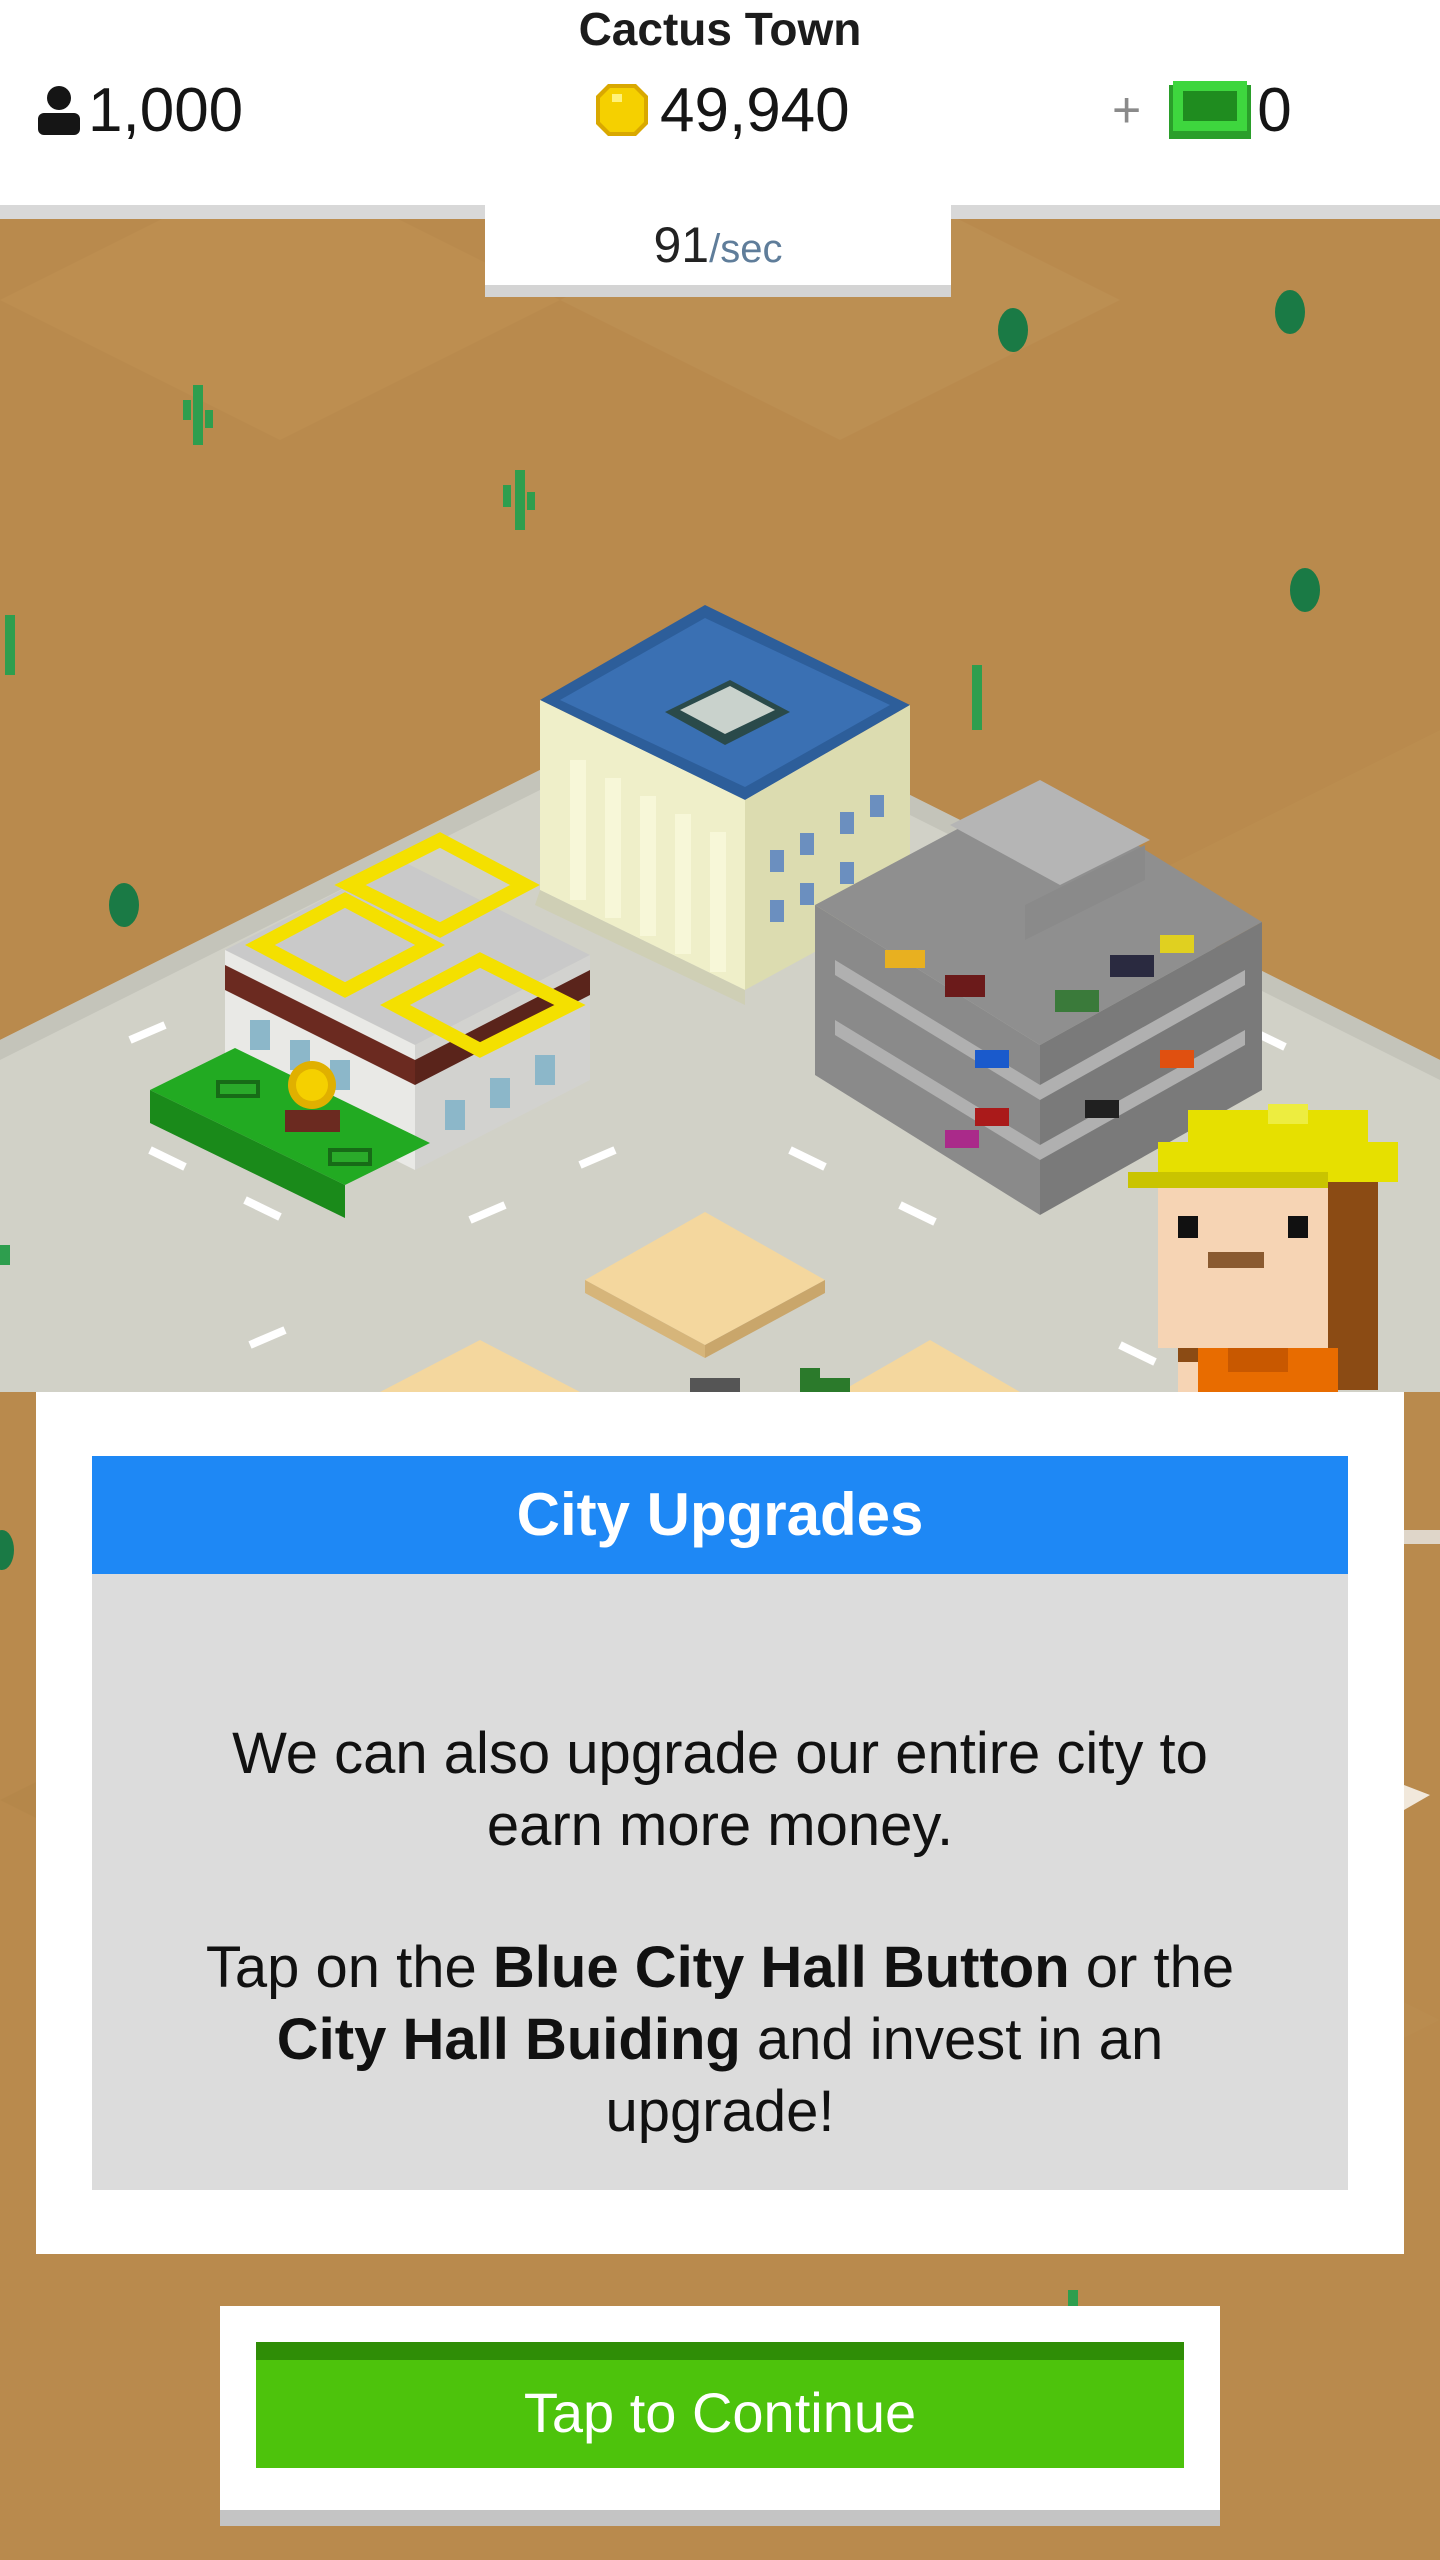  I want to click on coin-counter: 49,940, so click(722, 110).